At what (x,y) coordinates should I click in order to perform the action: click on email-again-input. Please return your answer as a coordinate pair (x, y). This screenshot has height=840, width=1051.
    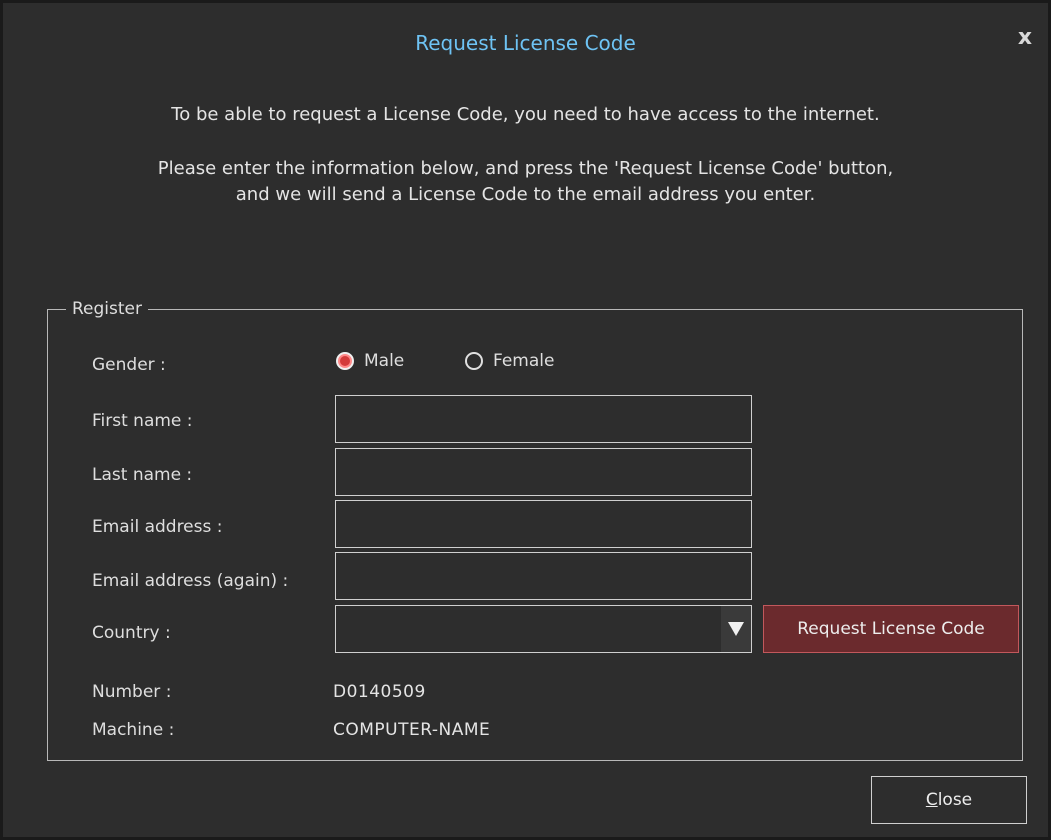
    Looking at the image, I should click on (543, 576).